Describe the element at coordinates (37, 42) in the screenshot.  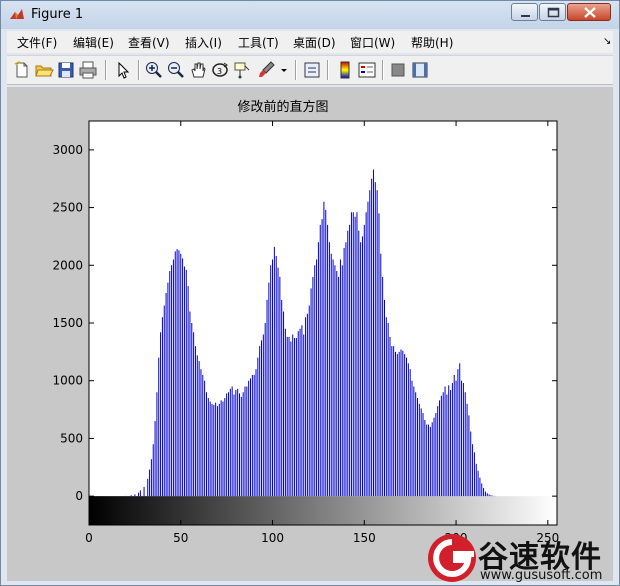
I see `menu-file: 文件(F)` at that location.